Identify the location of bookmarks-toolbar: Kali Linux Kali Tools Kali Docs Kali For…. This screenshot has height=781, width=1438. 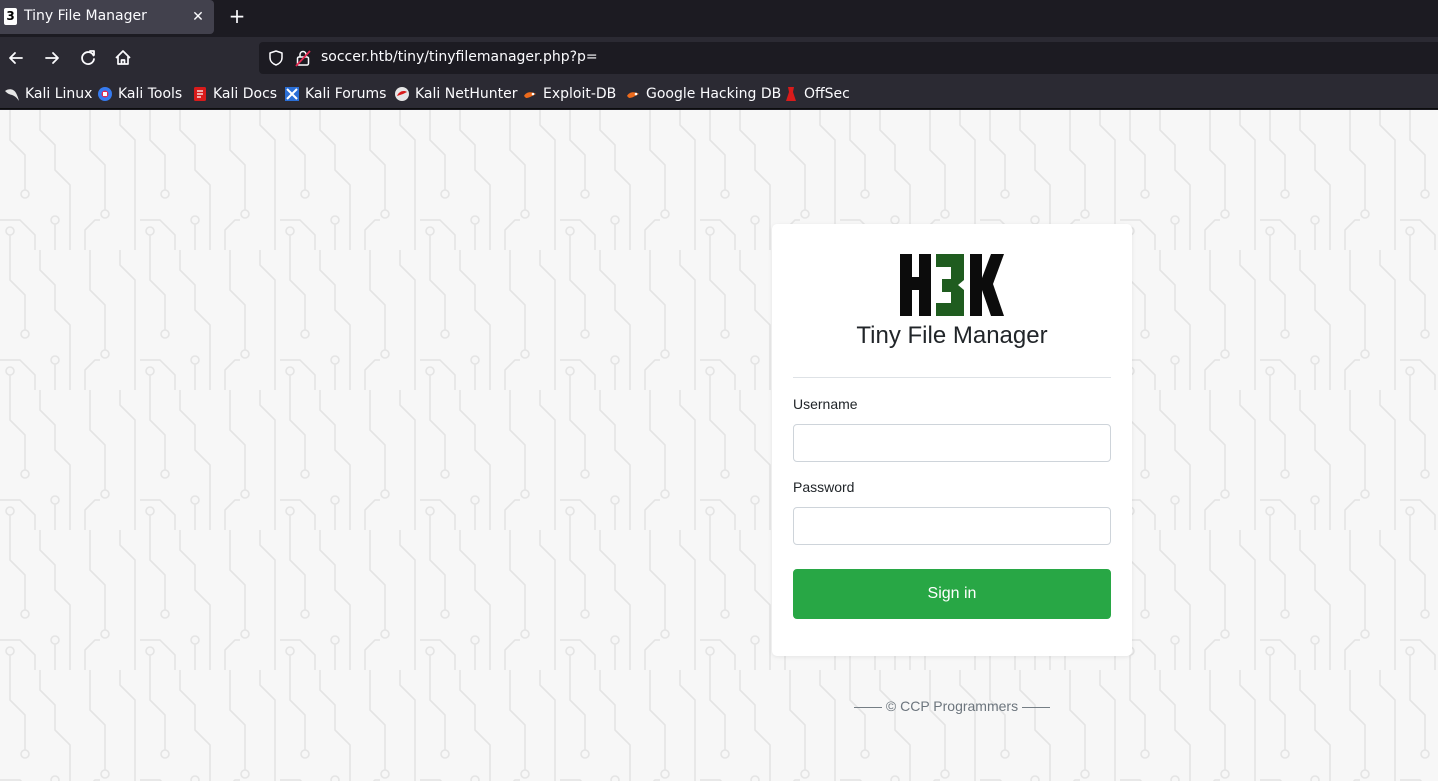
(719, 94).